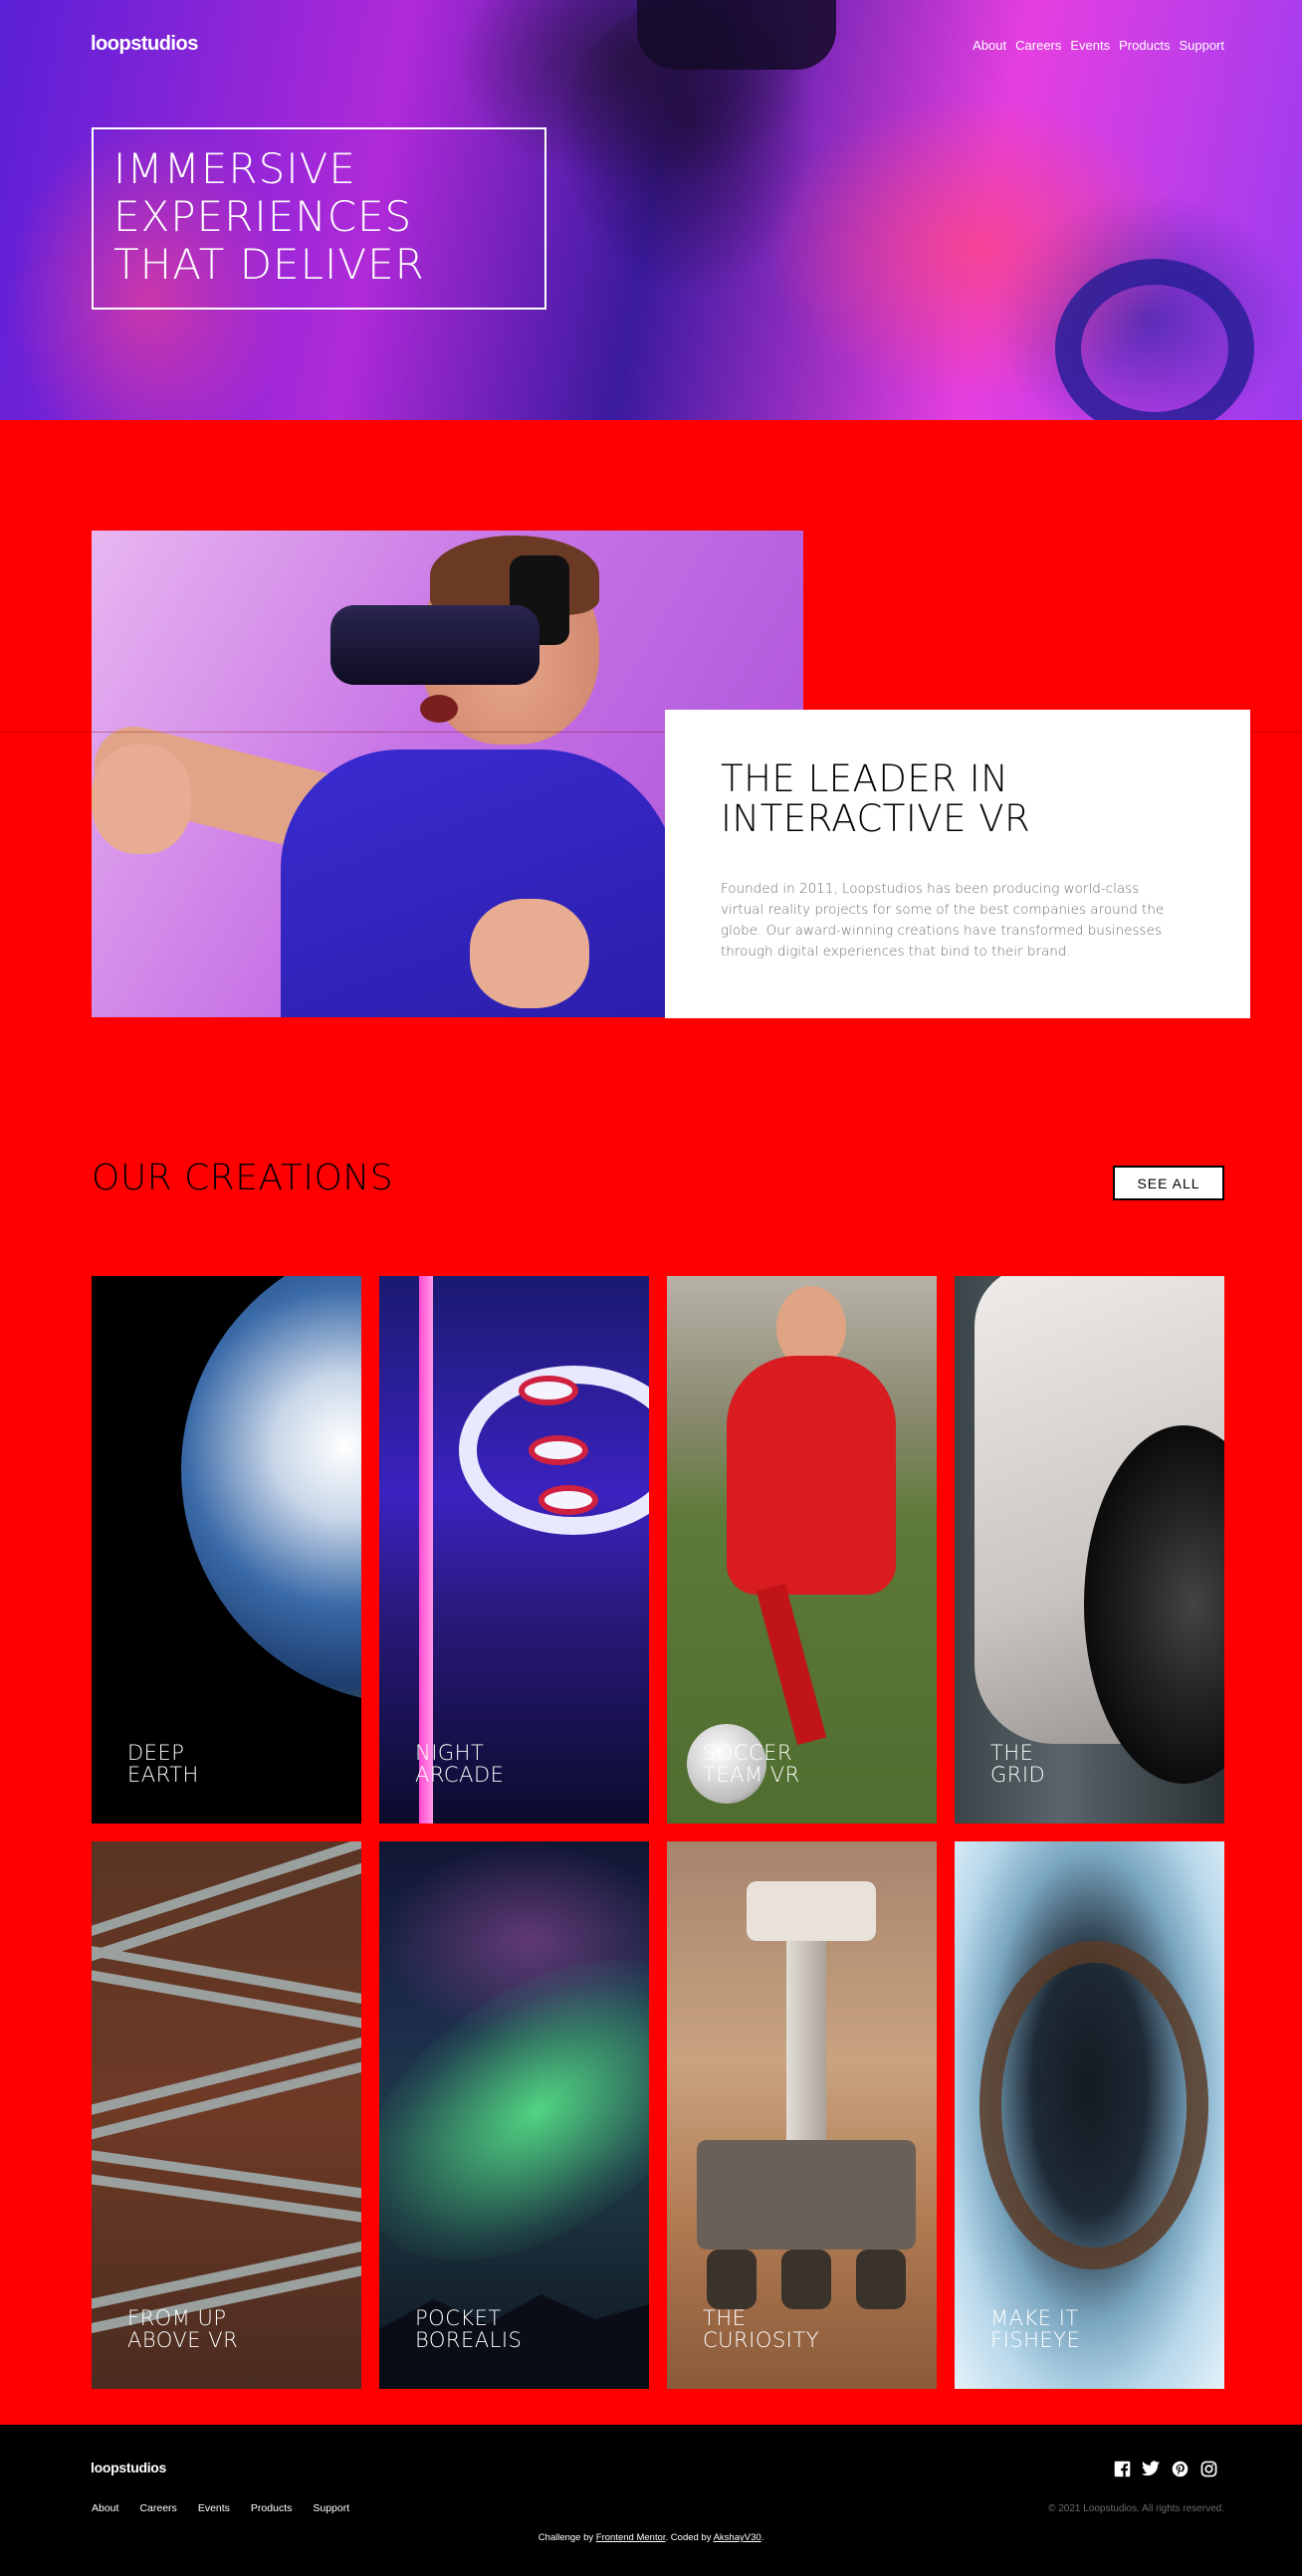  Describe the element at coordinates (1089, 1550) in the screenshot. I see `creation-card-the-grid: THE GRID` at that location.